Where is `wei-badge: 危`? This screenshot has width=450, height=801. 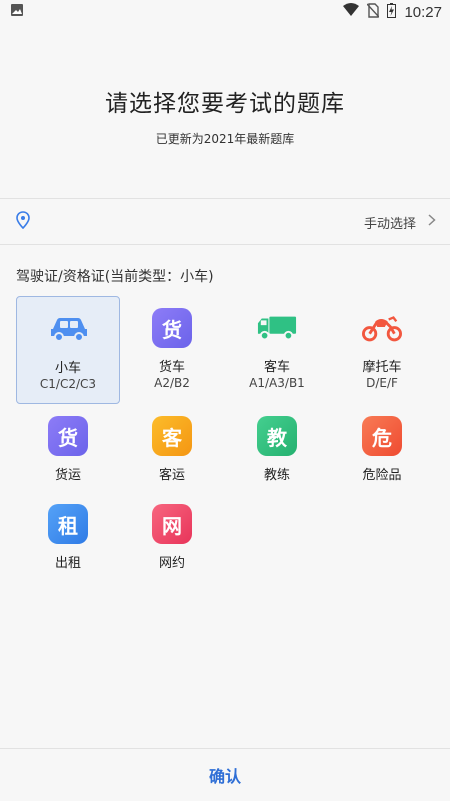 wei-badge: 危 is located at coordinates (382, 436).